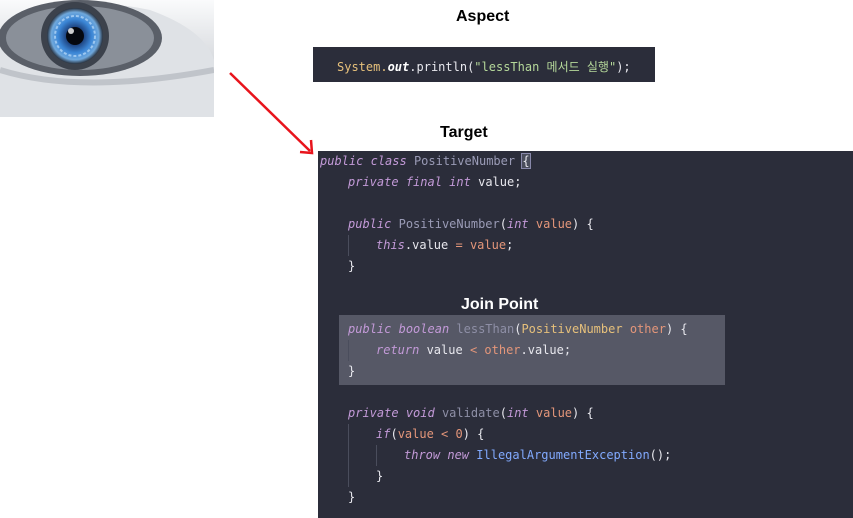 This screenshot has width=853, height=518. I want to click on code-token: ;, so click(510, 245).